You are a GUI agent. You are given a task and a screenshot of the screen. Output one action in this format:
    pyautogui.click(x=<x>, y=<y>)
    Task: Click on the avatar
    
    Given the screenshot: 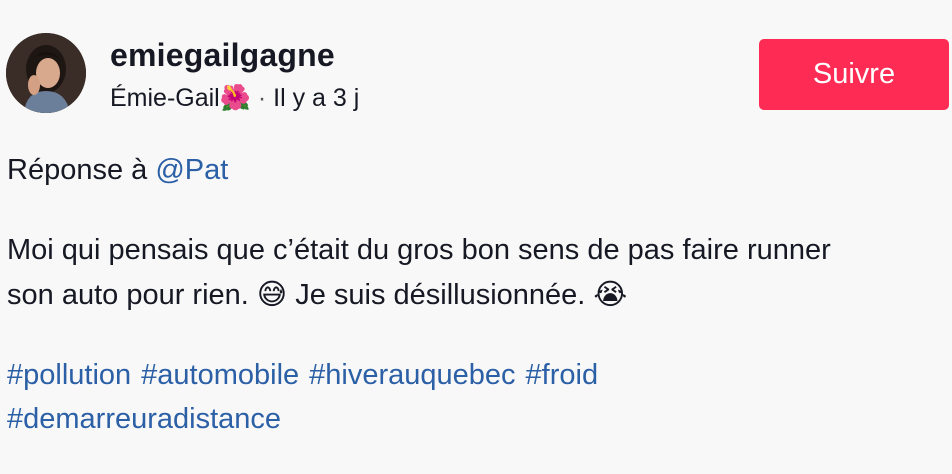 What is the action you would take?
    pyautogui.click(x=46, y=73)
    